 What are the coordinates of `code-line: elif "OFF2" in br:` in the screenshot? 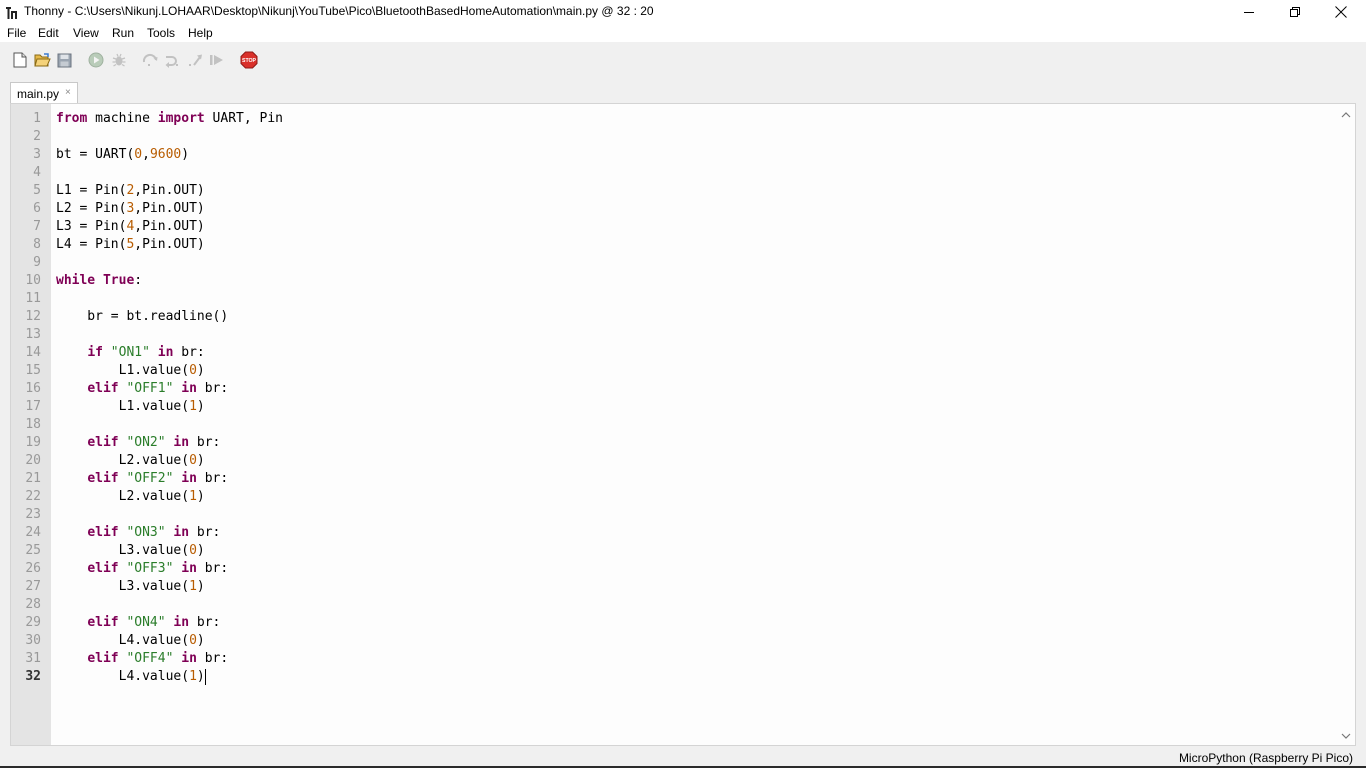 It's located at (142, 479).